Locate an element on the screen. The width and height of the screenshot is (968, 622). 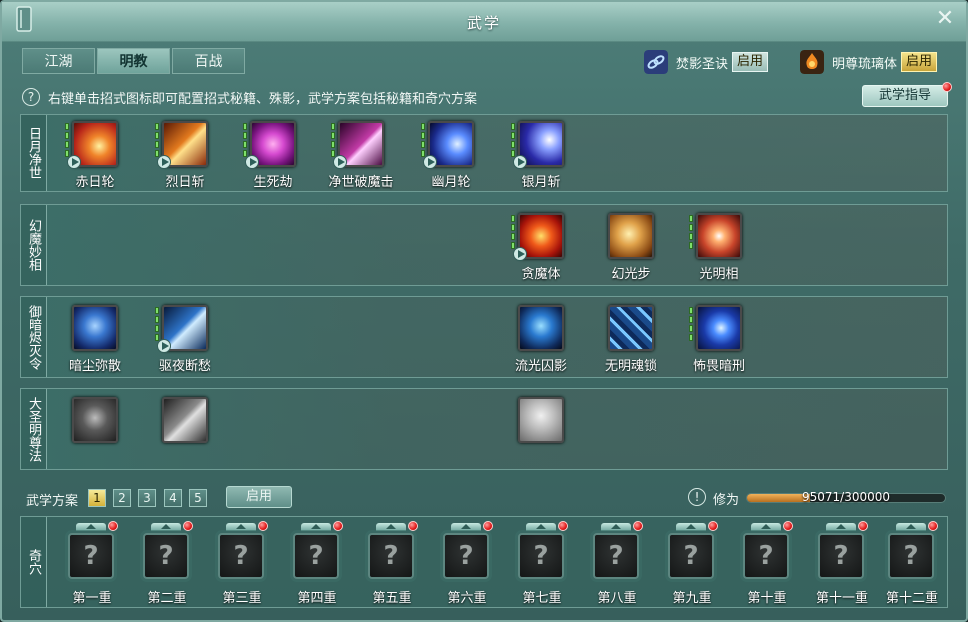
qixue-slot: ? 第十一重 is located at coordinates (842, 564).